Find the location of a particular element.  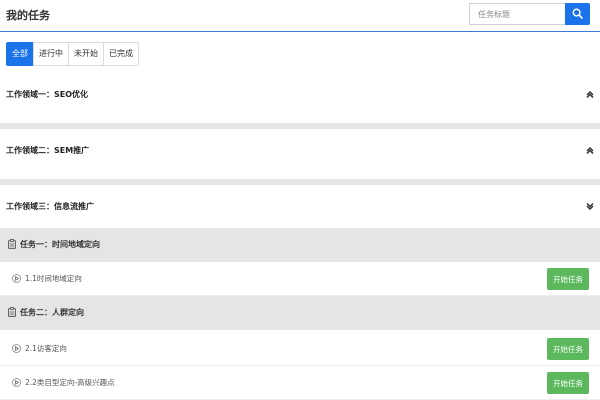

status-filter-tabs: 全部 进行中 未开始 已完成 is located at coordinates (72, 54).